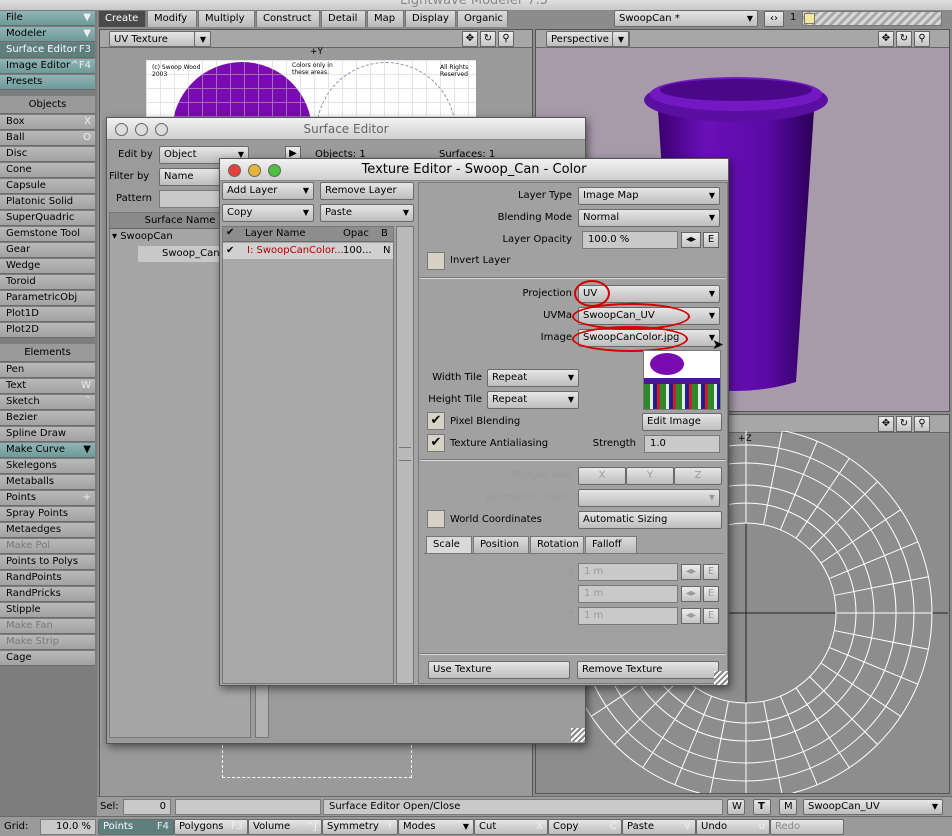  Describe the element at coordinates (47, 626) in the screenshot. I see `tool-make-fan: Make Fan` at that location.